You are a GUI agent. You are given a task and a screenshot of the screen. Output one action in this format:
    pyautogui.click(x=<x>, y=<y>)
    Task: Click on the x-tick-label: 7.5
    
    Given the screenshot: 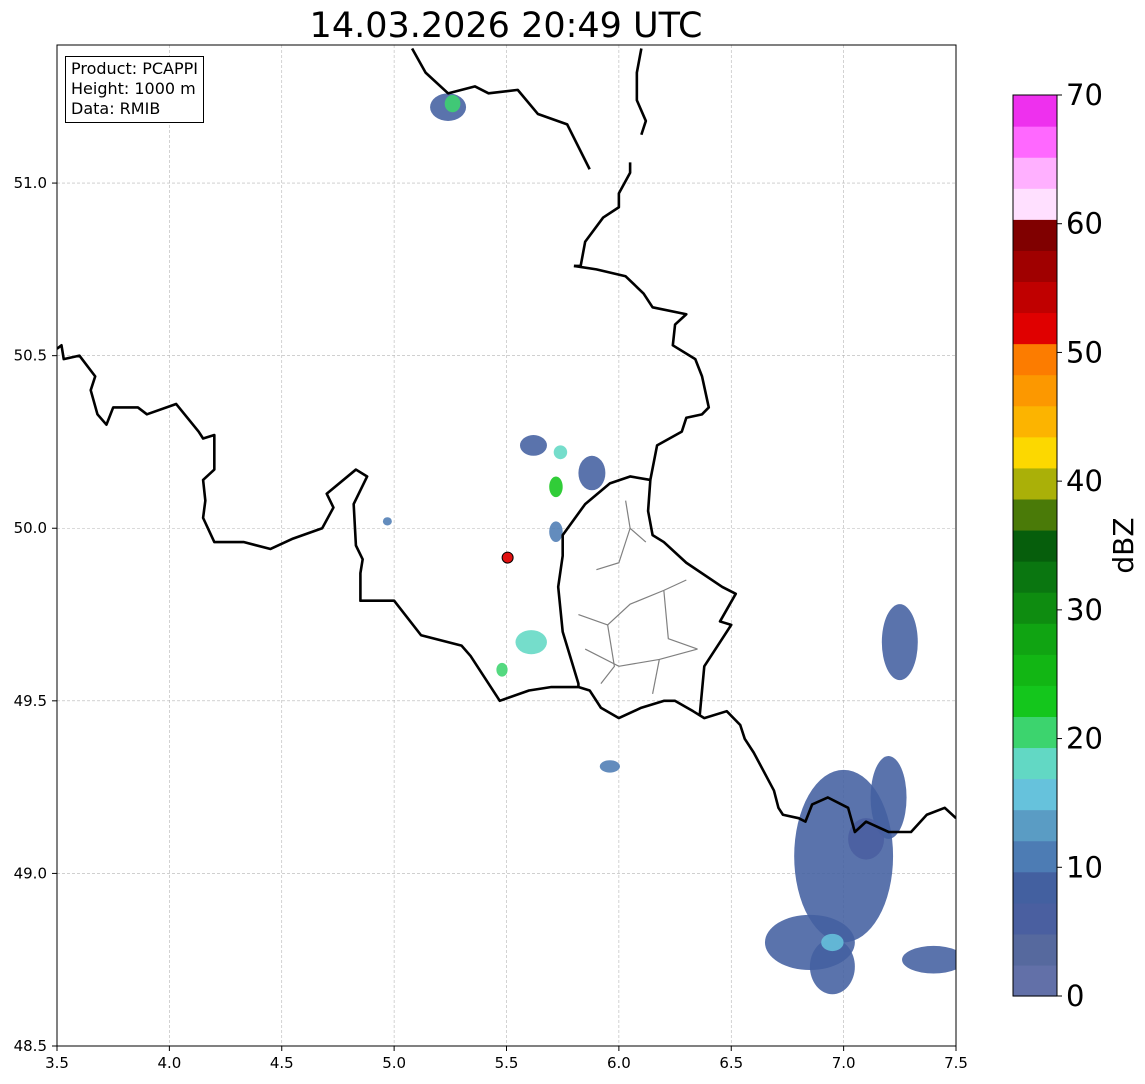 What is the action you would take?
    pyautogui.click(x=956, y=1063)
    